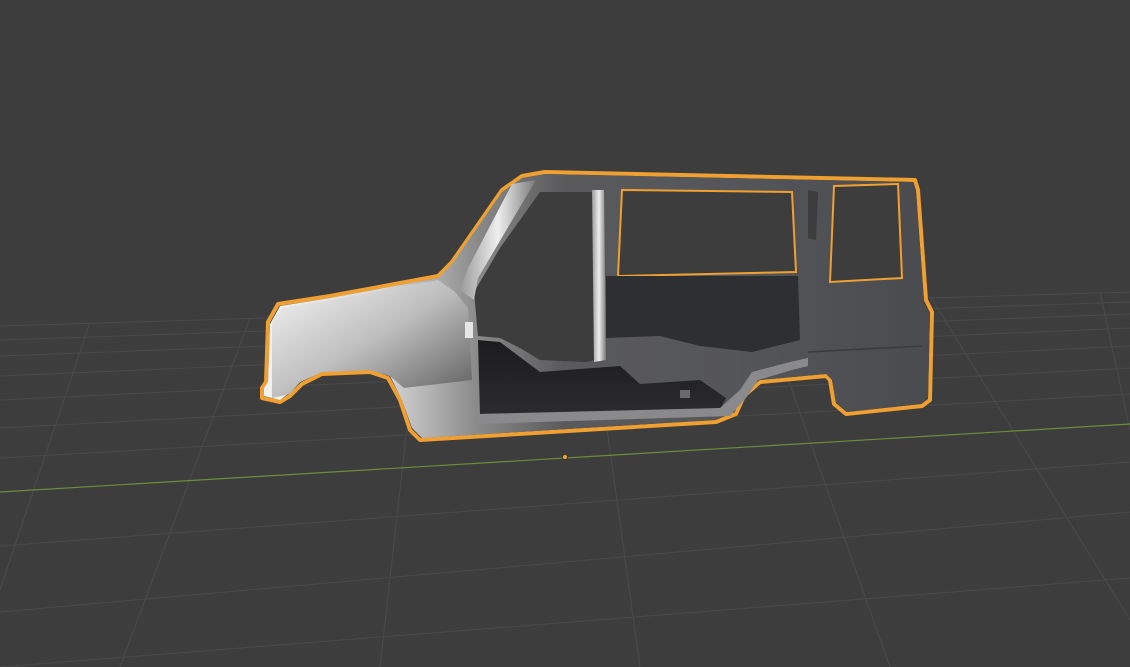 This screenshot has height=667, width=1130. What do you see at coordinates (469, 330) in the screenshot?
I see `mirror-mount` at bounding box center [469, 330].